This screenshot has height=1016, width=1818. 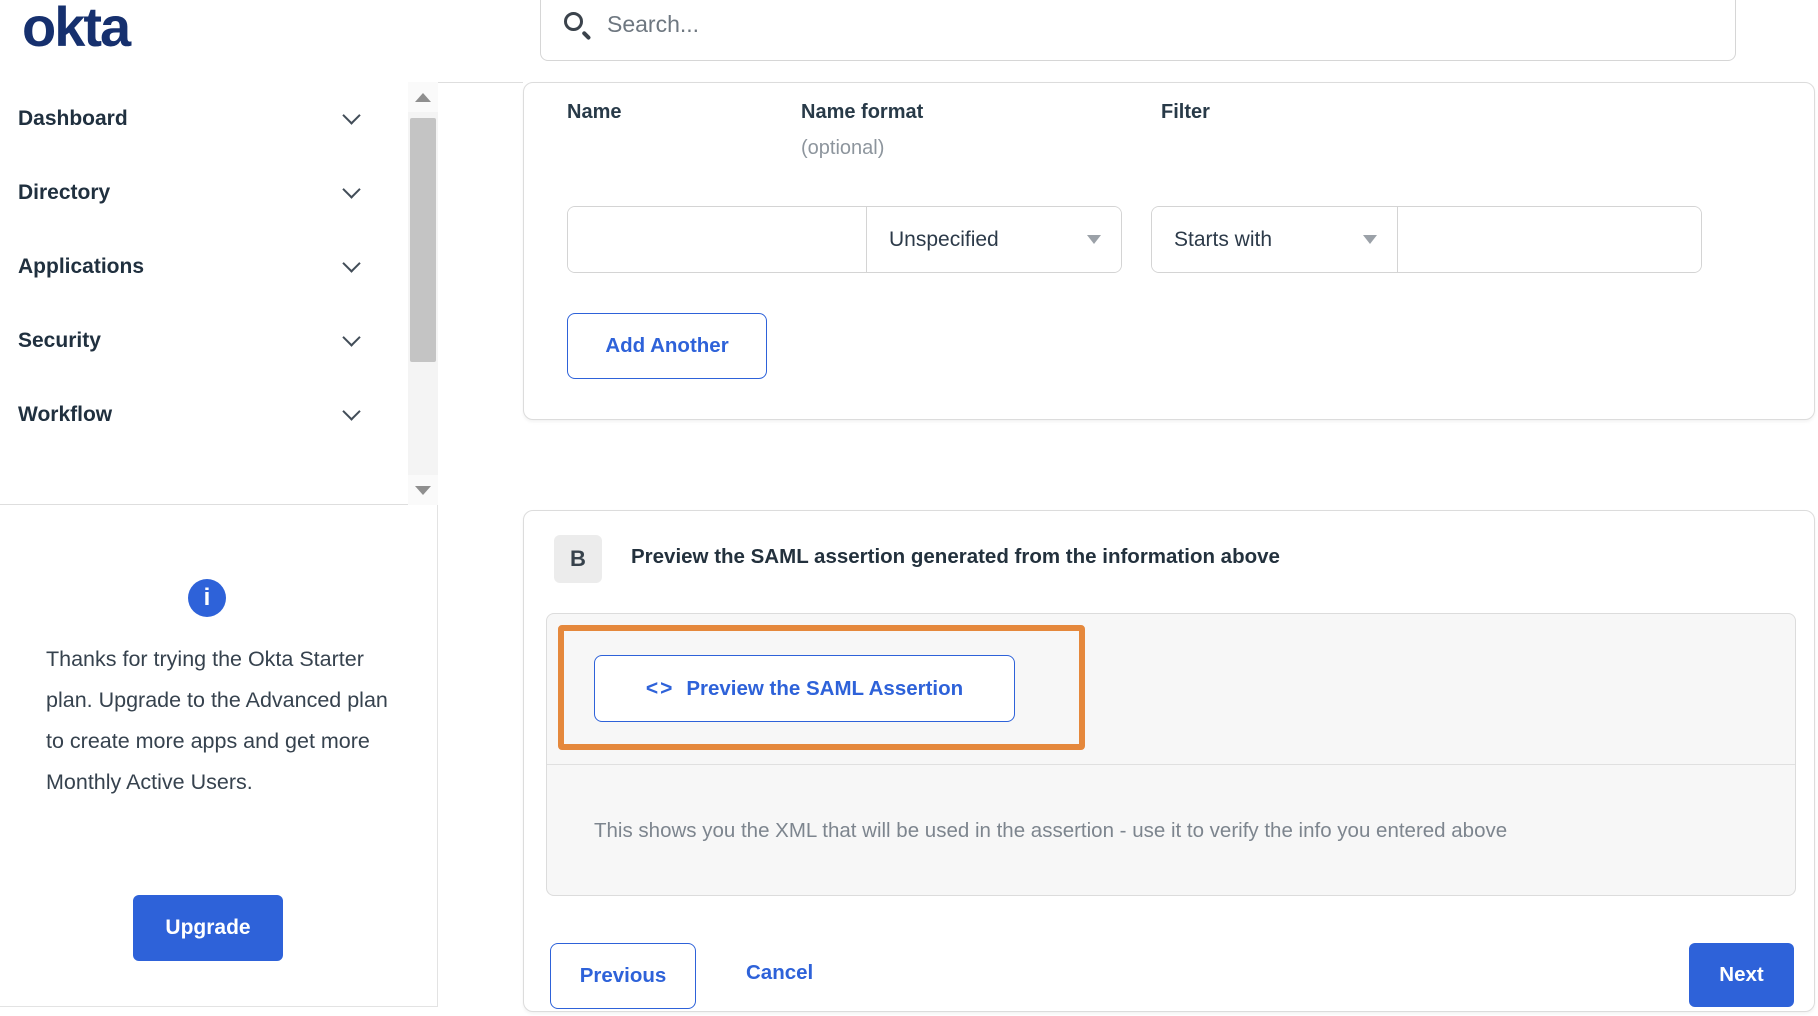 What do you see at coordinates (423, 240) in the screenshot?
I see `scrollbar-thumb` at bounding box center [423, 240].